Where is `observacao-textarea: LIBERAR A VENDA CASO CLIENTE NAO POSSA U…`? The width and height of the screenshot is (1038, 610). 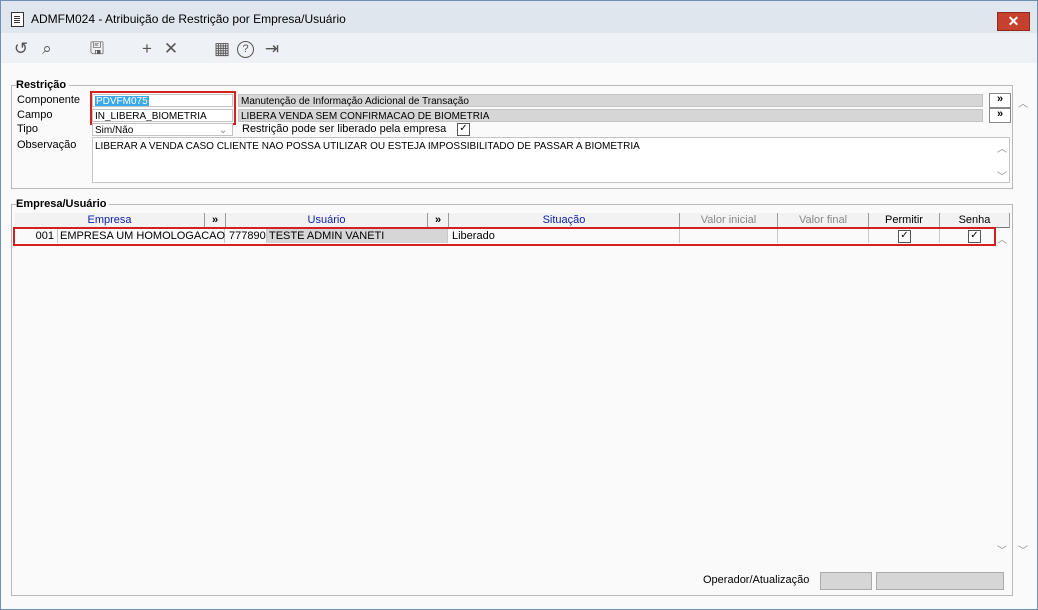
observacao-textarea: LIBERAR A VENDA CASO CLIENTE NAO POSSA U… is located at coordinates (551, 160).